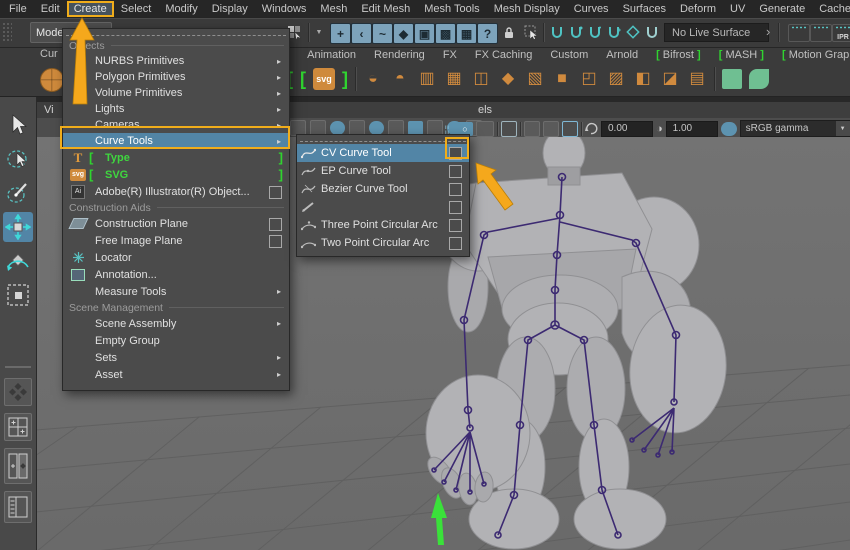 This screenshot has height=550, width=850. Describe the element at coordinates (535, 79) in the screenshot. I see `multi-cut-icon: ▧` at that location.